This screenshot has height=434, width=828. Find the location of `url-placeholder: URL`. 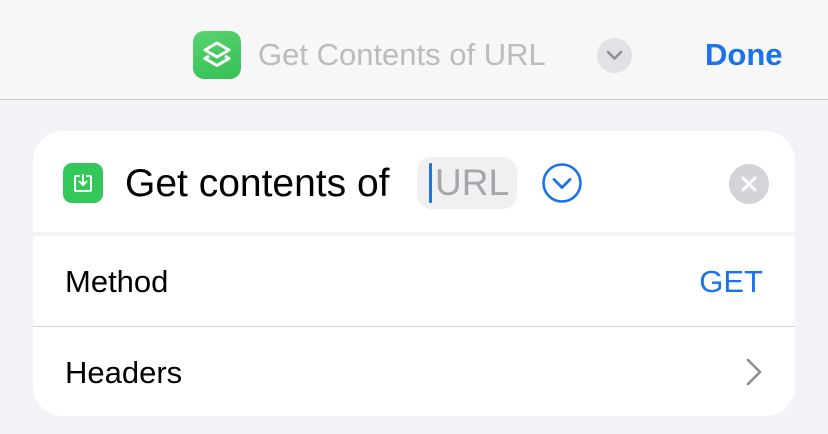

url-placeholder: URL is located at coordinates (472, 182).